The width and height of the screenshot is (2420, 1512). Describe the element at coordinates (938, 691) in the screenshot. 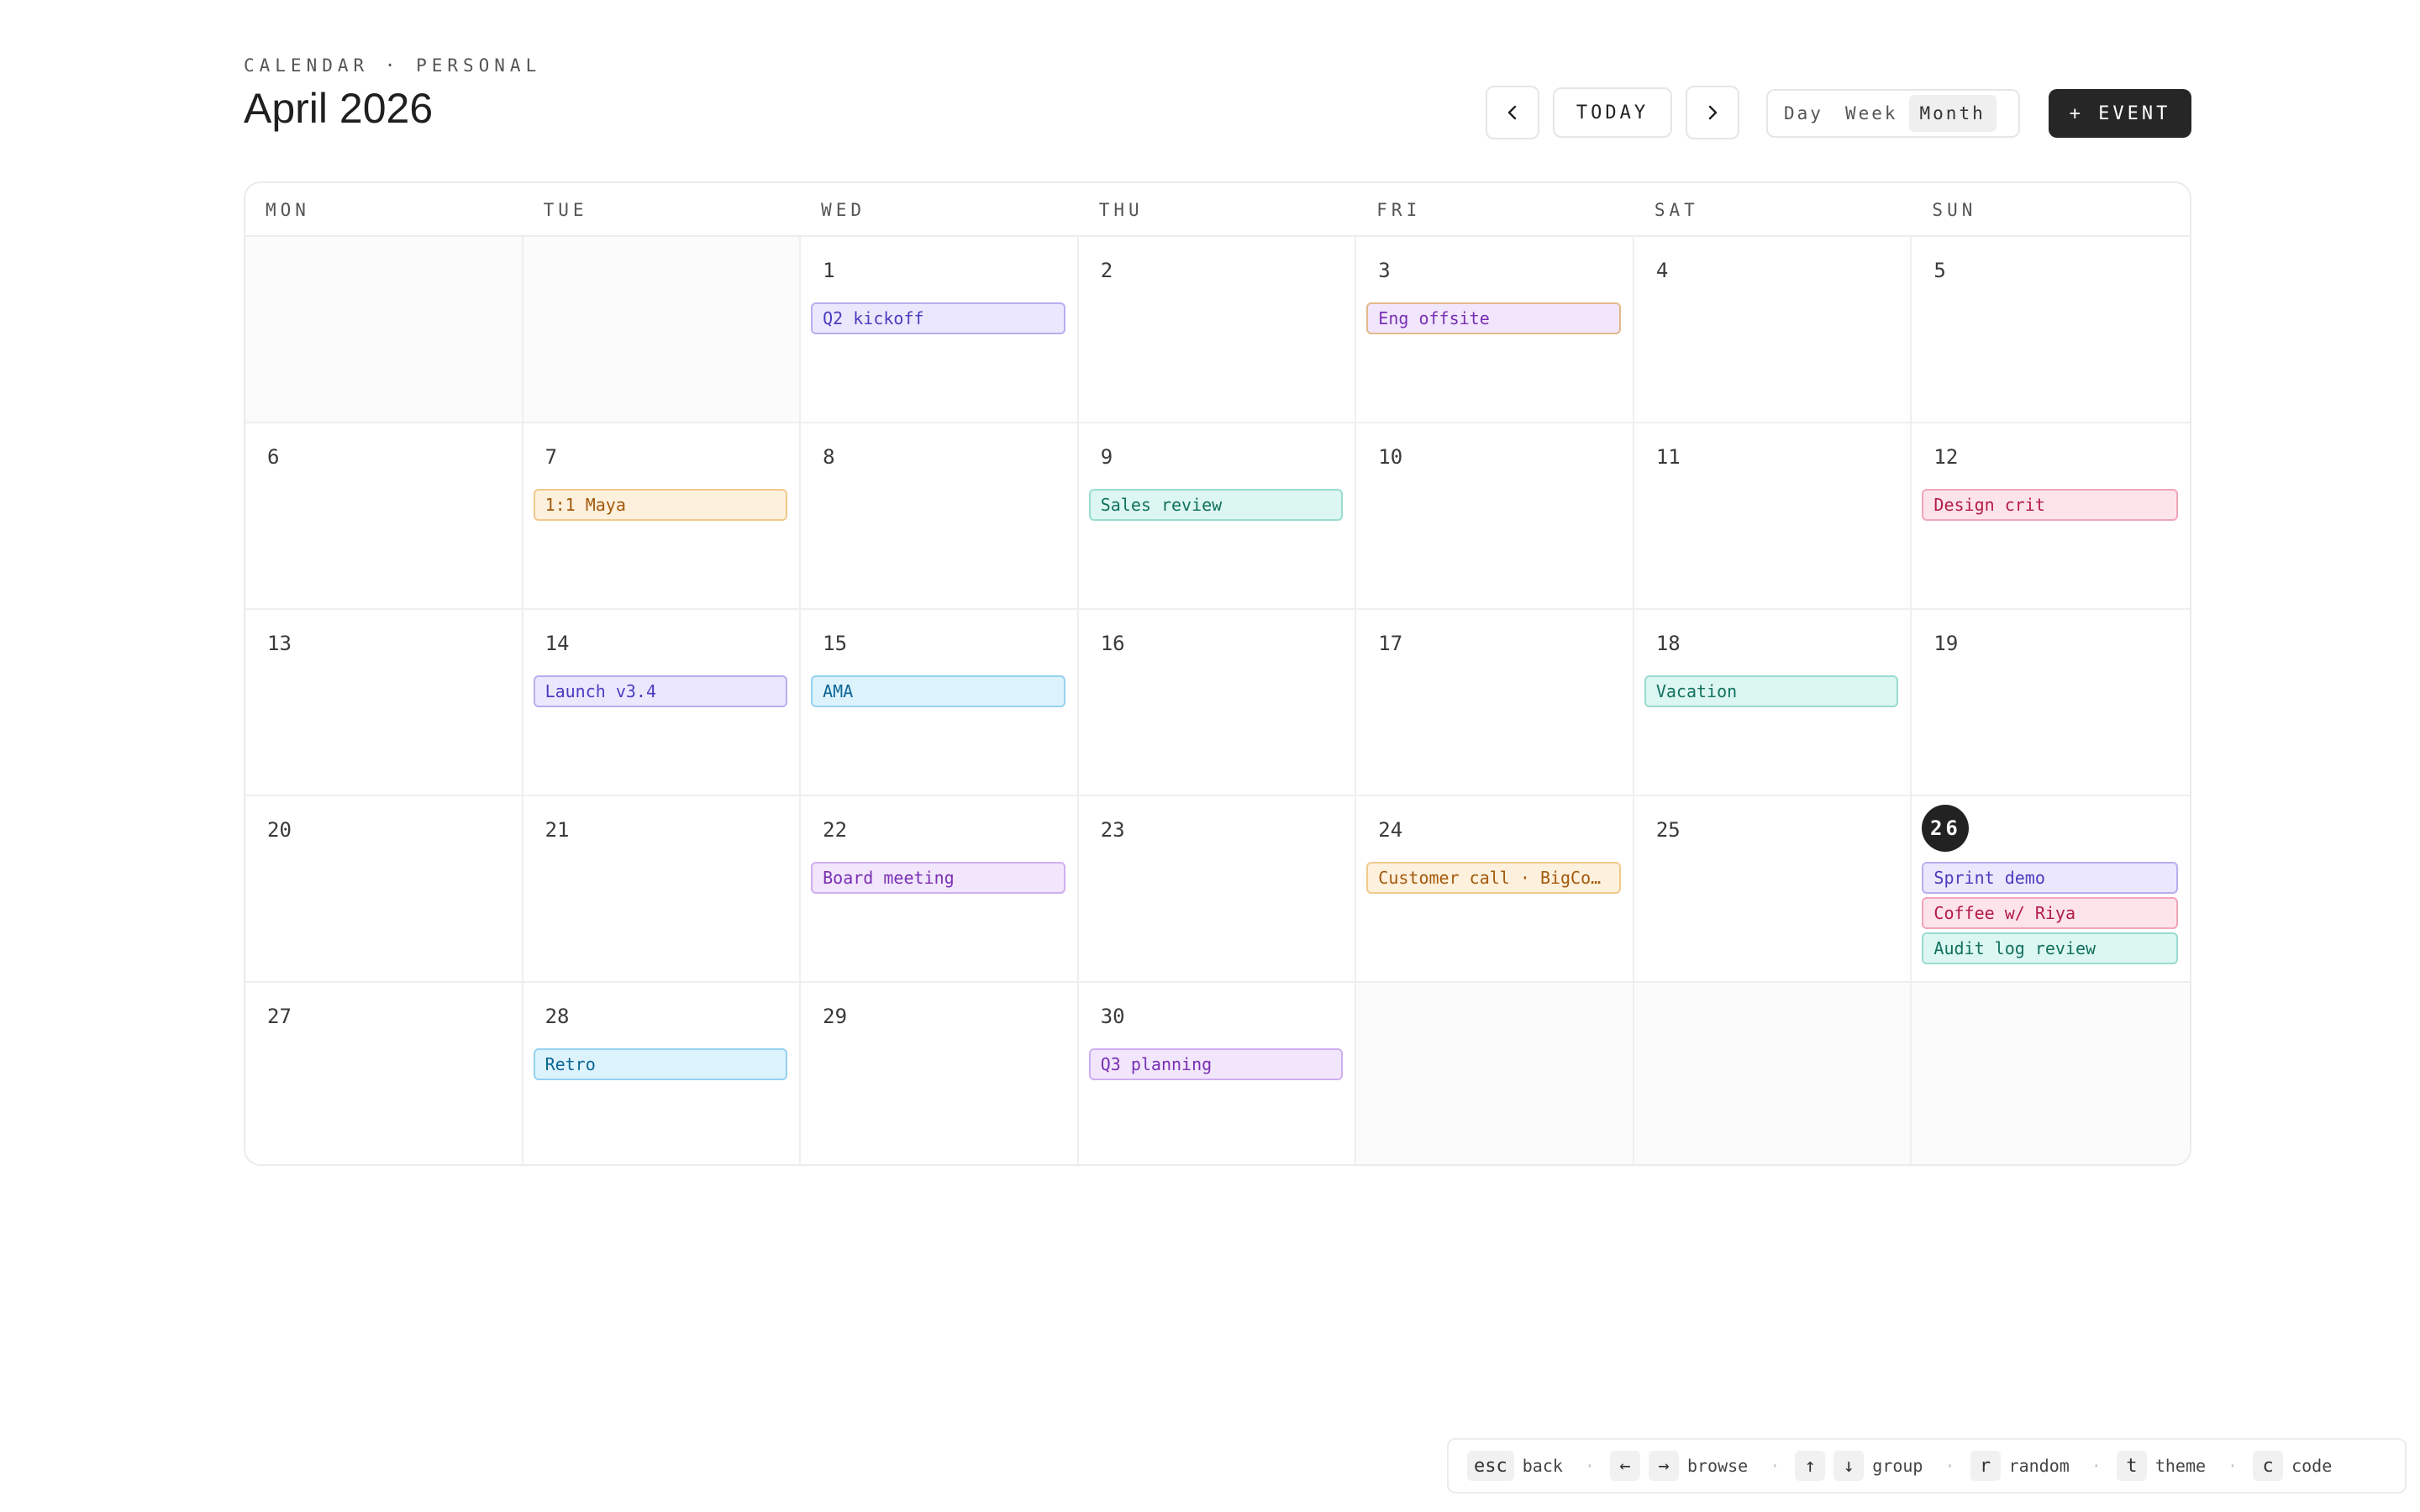

I see `event-chip: AMA` at that location.